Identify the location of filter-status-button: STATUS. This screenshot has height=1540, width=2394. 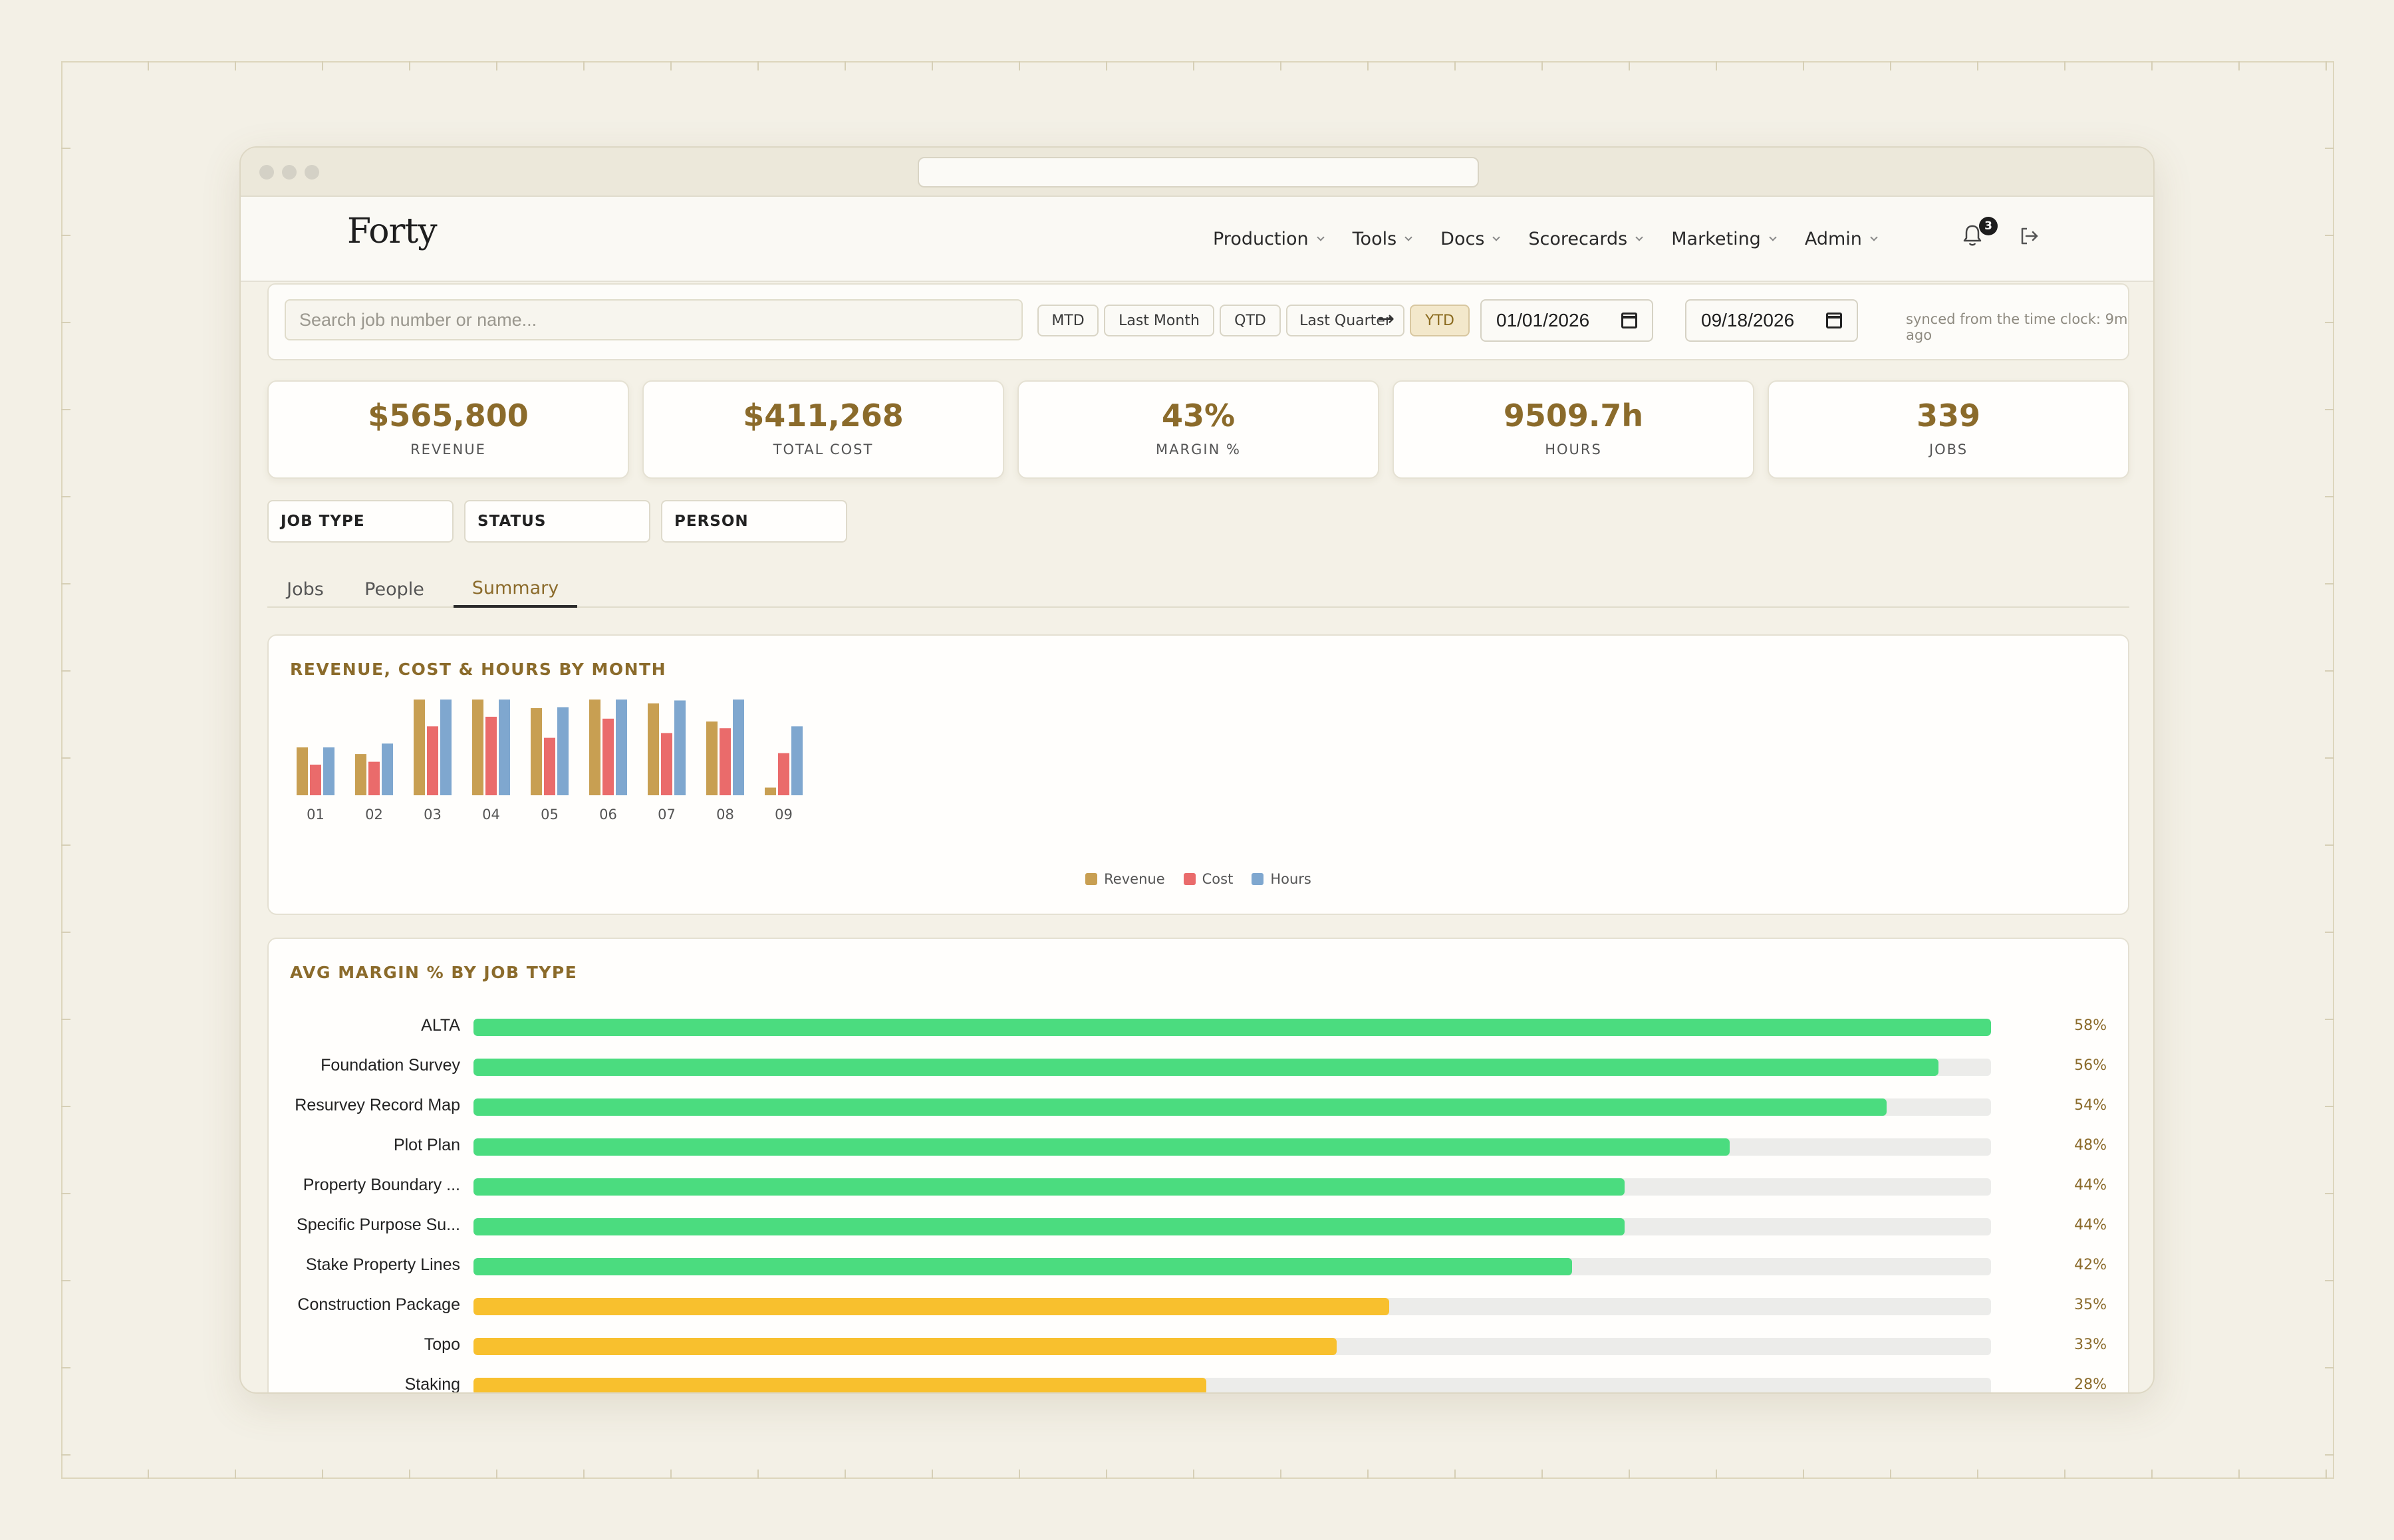
(557, 521).